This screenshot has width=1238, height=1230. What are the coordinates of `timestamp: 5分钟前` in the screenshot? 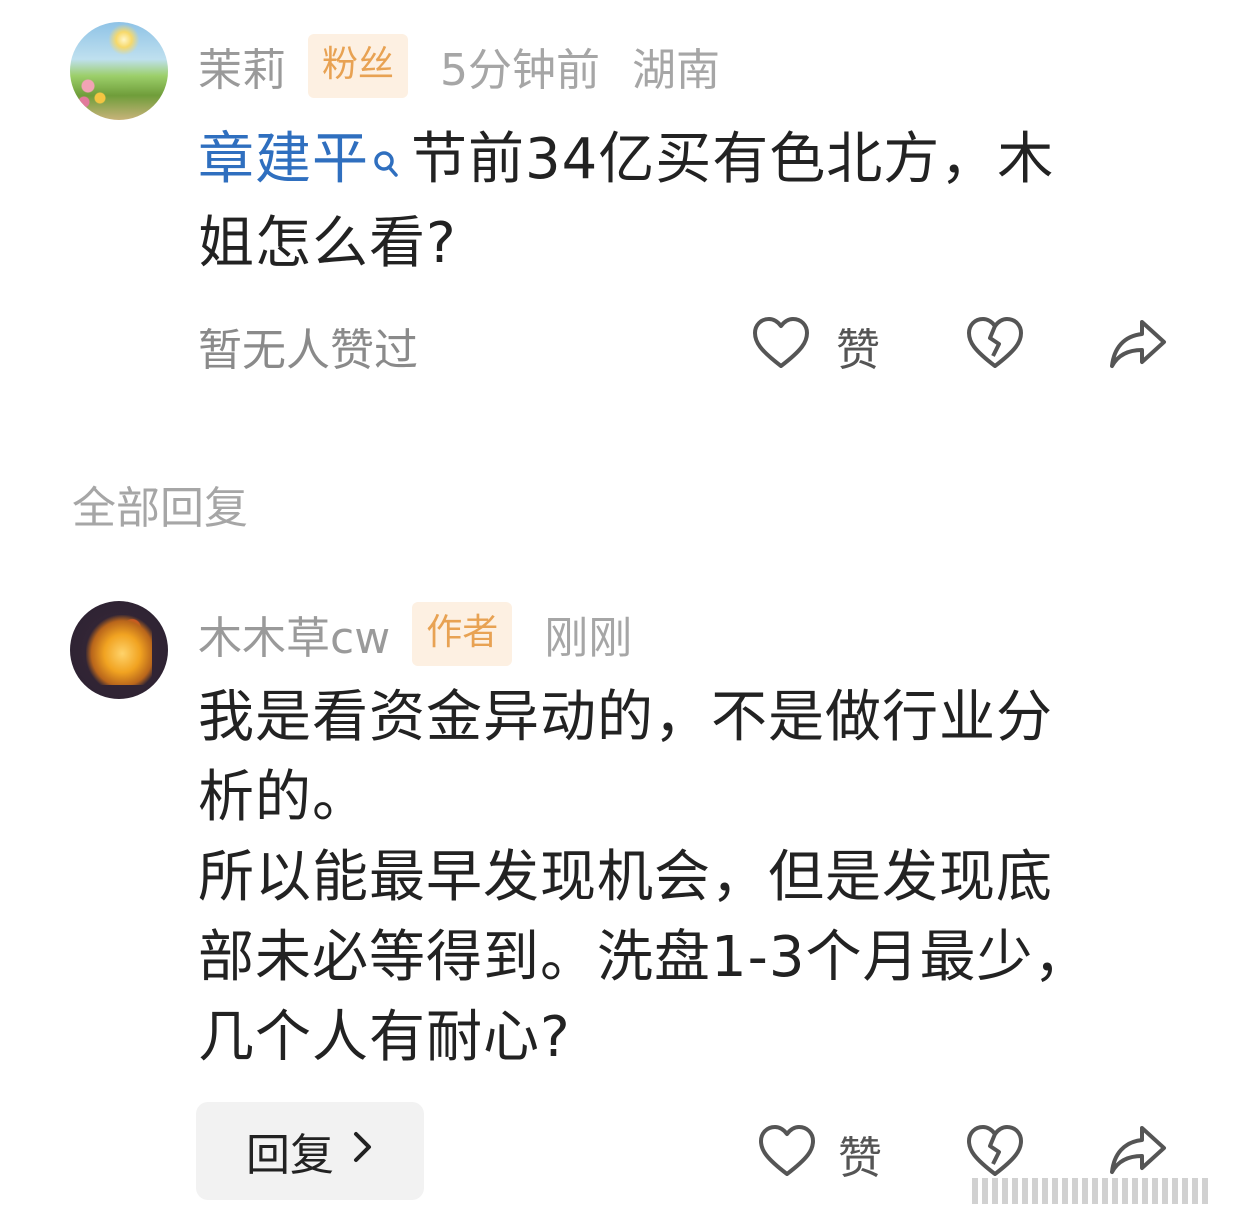 It's located at (520, 70).